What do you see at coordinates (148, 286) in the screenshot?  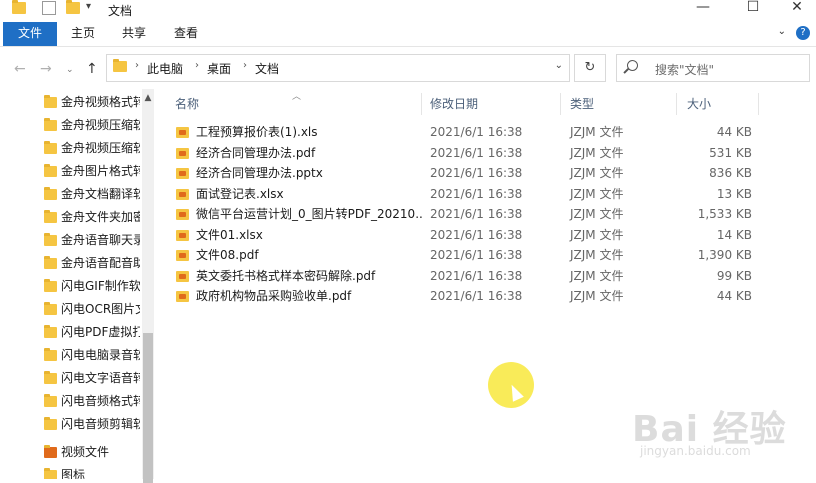 I see `sidebar-scrollbar: ▲` at bounding box center [148, 286].